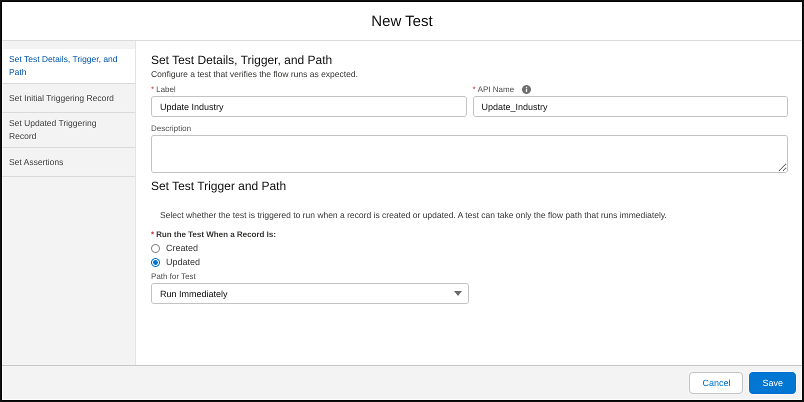  I want to click on radio-label: Created, so click(182, 248).